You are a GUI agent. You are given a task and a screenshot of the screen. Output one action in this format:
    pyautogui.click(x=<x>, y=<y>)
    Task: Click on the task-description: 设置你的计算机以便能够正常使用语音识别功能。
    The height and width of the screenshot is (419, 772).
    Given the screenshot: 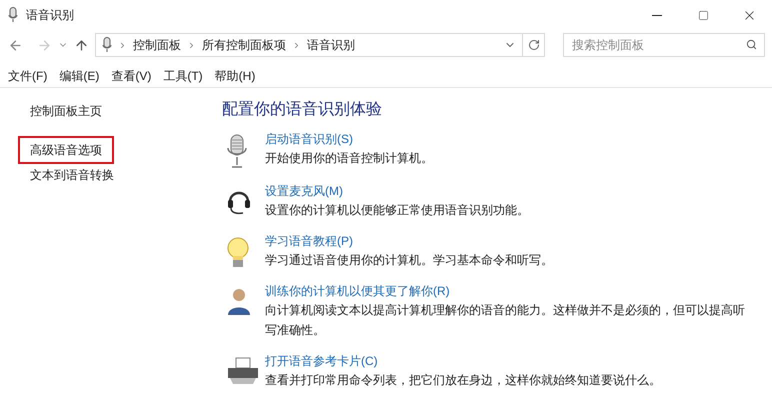 What is the action you would take?
    pyautogui.click(x=397, y=210)
    